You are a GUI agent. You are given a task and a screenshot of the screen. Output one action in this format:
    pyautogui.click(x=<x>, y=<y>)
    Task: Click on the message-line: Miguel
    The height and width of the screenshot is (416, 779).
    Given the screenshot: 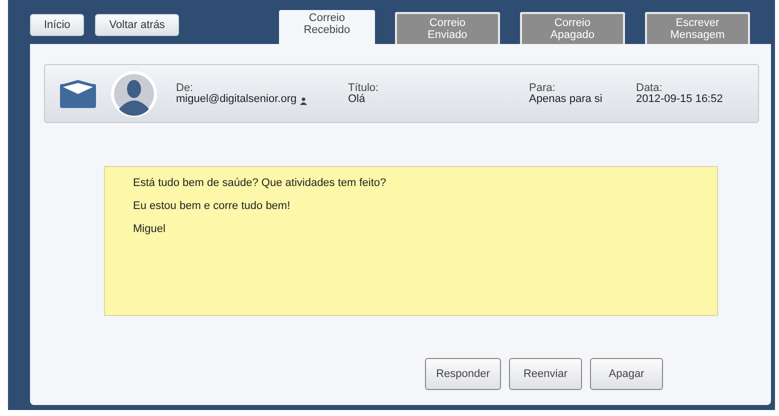 What is the action you would take?
    pyautogui.click(x=149, y=229)
    